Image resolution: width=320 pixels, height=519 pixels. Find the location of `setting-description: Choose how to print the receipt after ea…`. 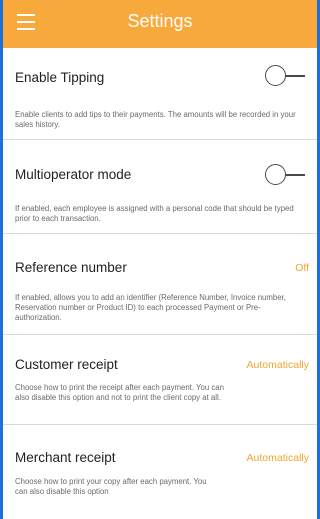

setting-description: Choose how to print the receipt after ea… is located at coordinates (119, 392).